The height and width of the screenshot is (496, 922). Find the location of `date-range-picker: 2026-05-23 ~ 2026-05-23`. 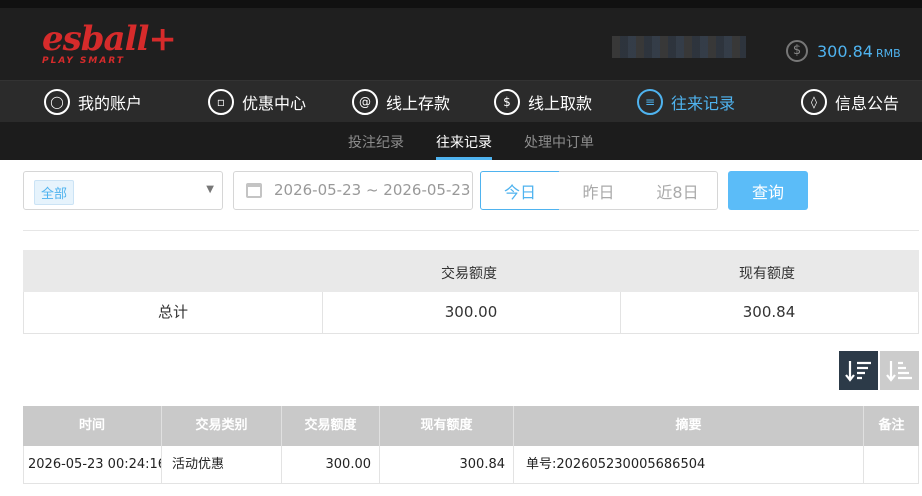

date-range-picker: 2026-05-23 ~ 2026-05-23 is located at coordinates (353, 190).